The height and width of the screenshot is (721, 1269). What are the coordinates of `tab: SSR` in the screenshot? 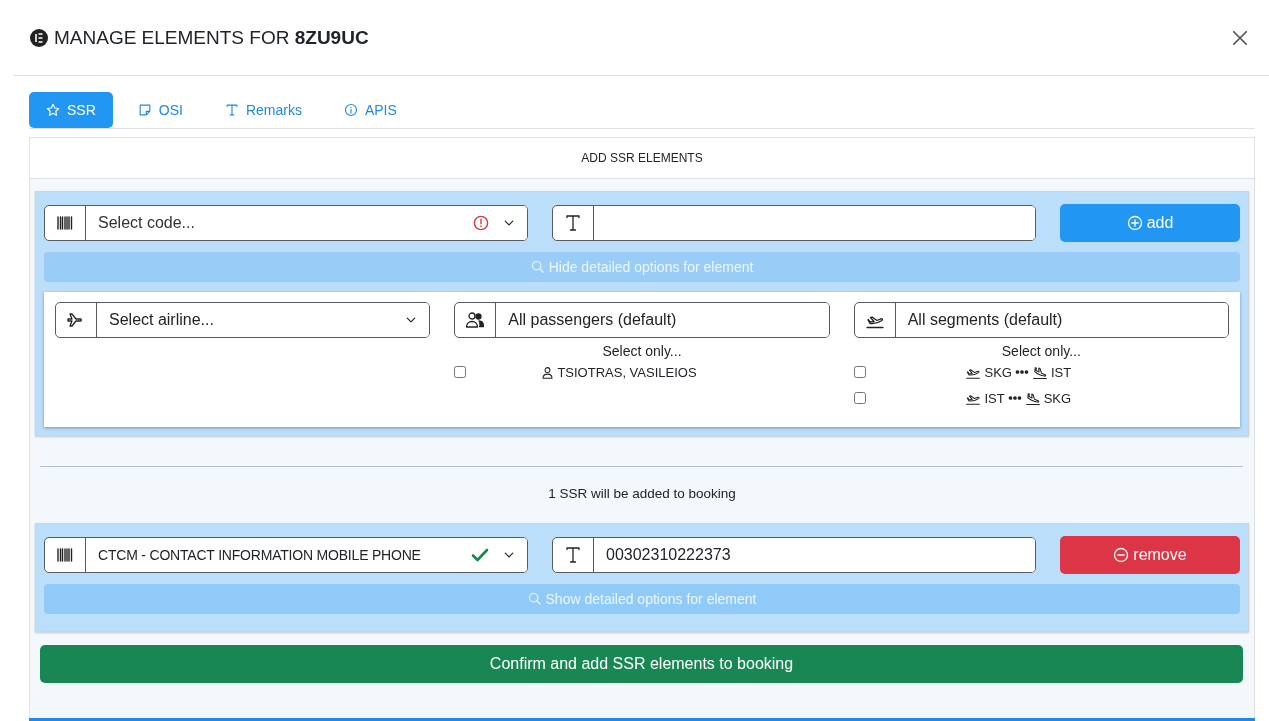 It's located at (71, 110).